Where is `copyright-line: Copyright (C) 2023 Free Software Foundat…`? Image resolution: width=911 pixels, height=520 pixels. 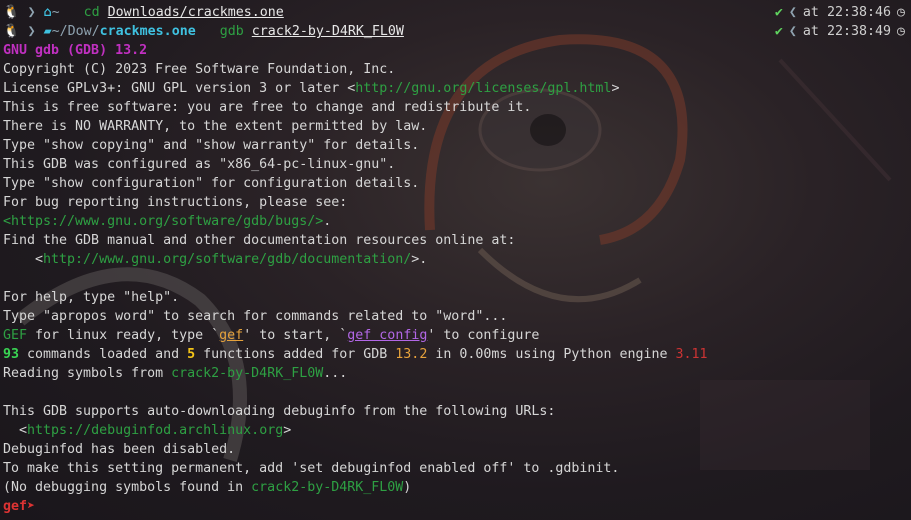
copyright-line: Copyright (C) 2023 Free Software Foundat… is located at coordinates (199, 69).